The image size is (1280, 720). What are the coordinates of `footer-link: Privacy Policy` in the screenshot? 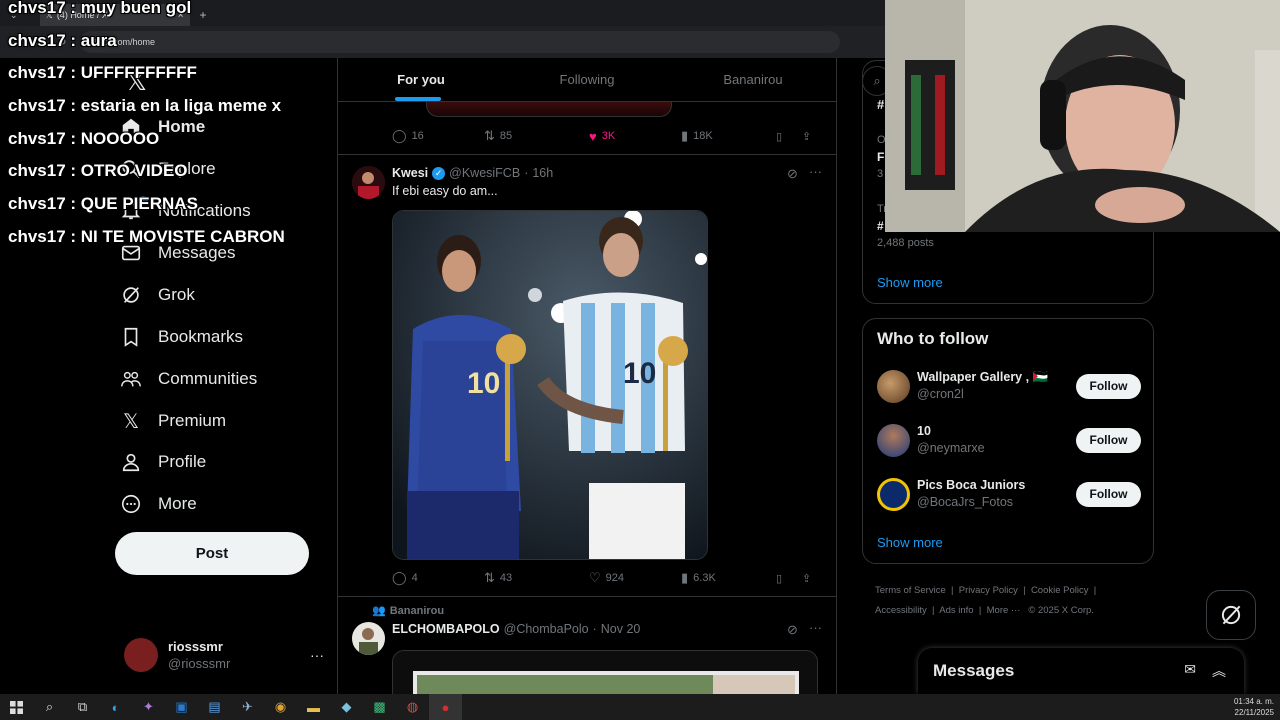 It's located at (988, 590).